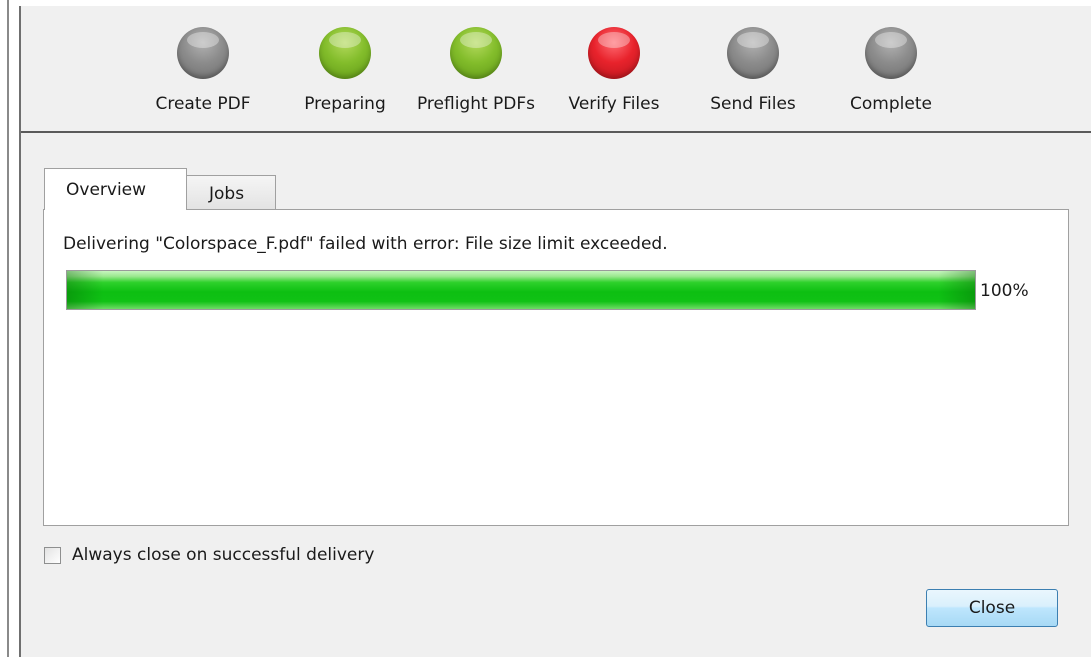 The image size is (1091, 657). What do you see at coordinates (753, 104) in the screenshot?
I see `step-label: Send Files` at bounding box center [753, 104].